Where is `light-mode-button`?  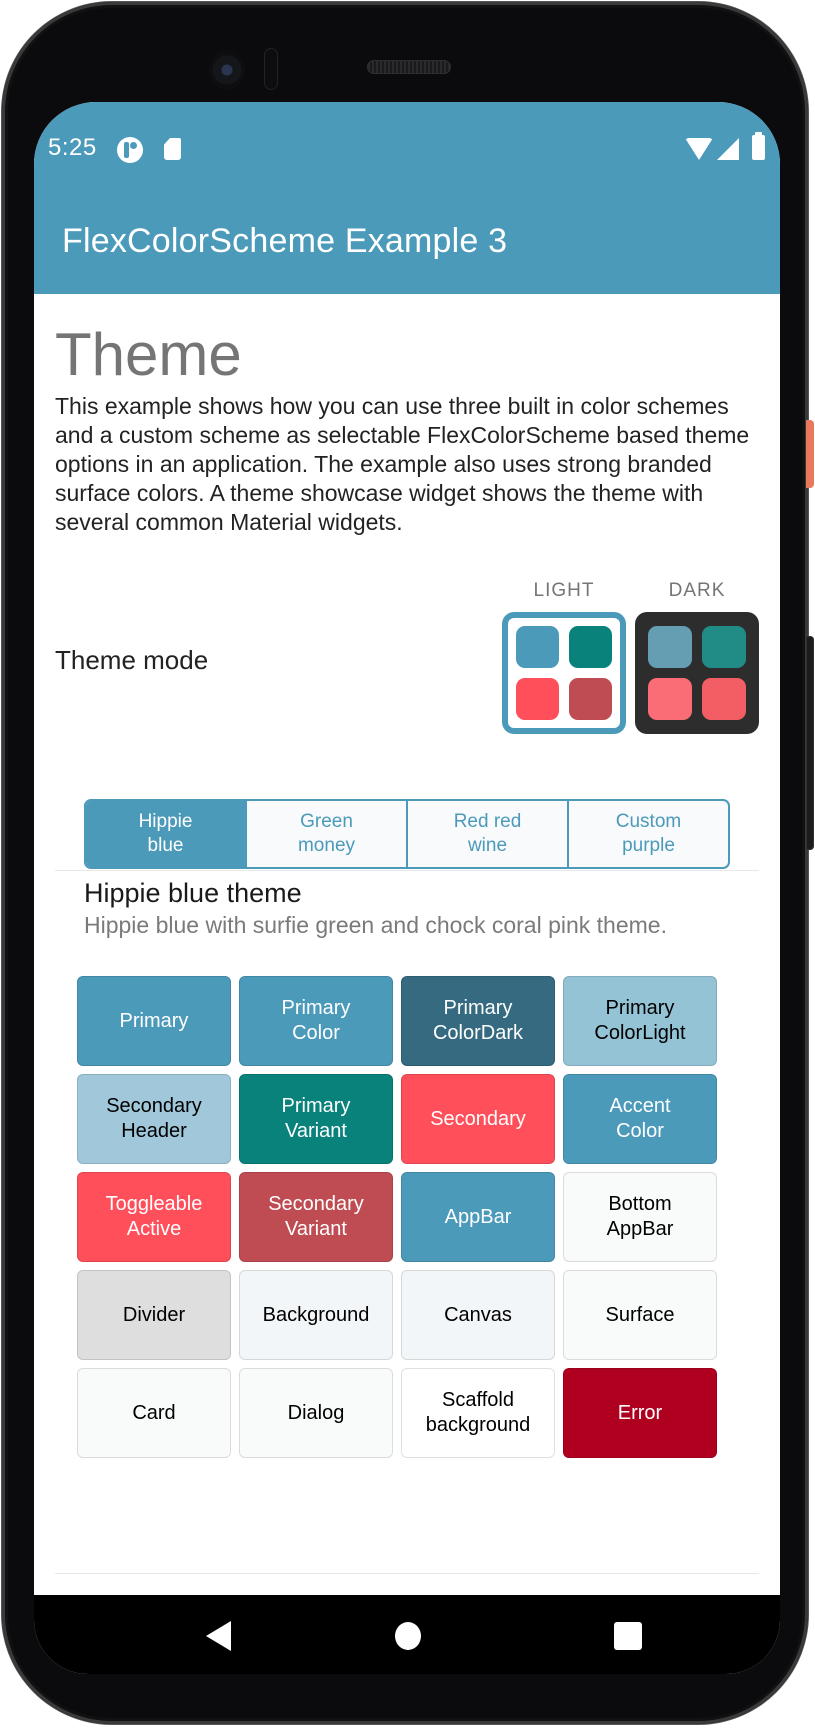 light-mode-button is located at coordinates (564, 673).